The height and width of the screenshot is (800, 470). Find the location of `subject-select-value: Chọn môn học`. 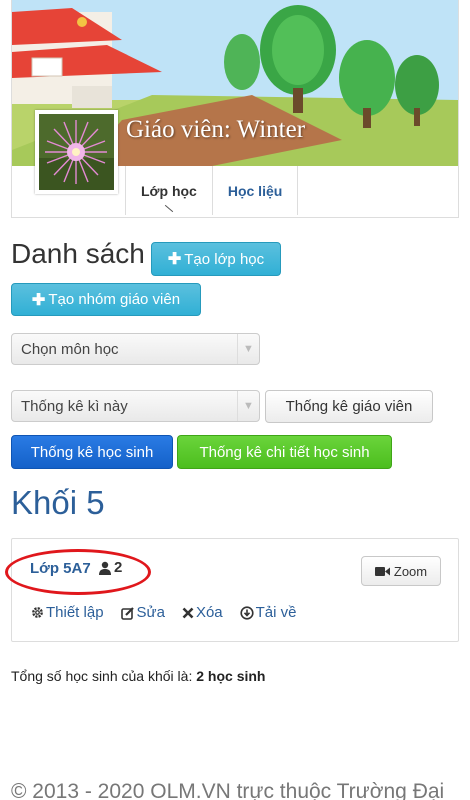

subject-select-value: Chọn môn học is located at coordinates (70, 349).